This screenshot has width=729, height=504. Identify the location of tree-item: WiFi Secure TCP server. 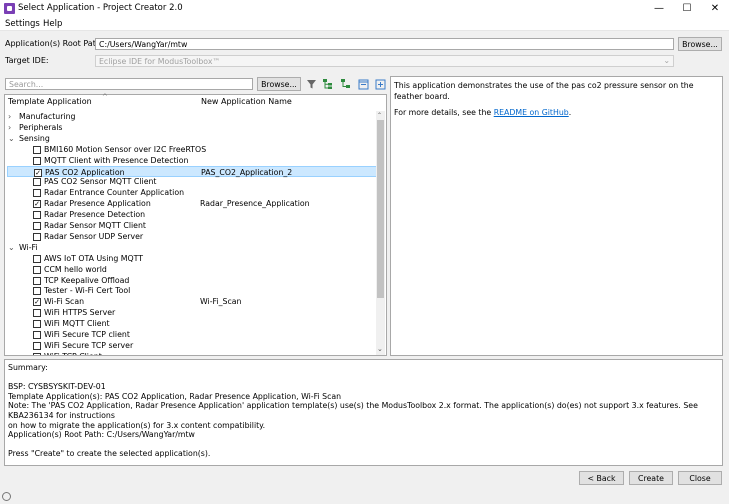
(192, 345).